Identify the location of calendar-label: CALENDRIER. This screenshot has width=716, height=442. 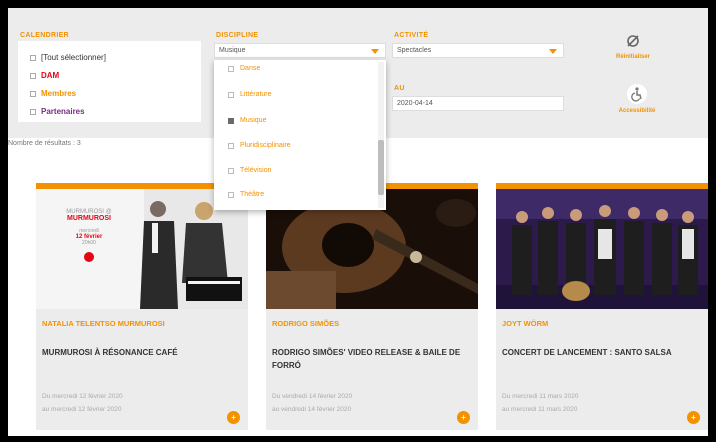
(44, 35).